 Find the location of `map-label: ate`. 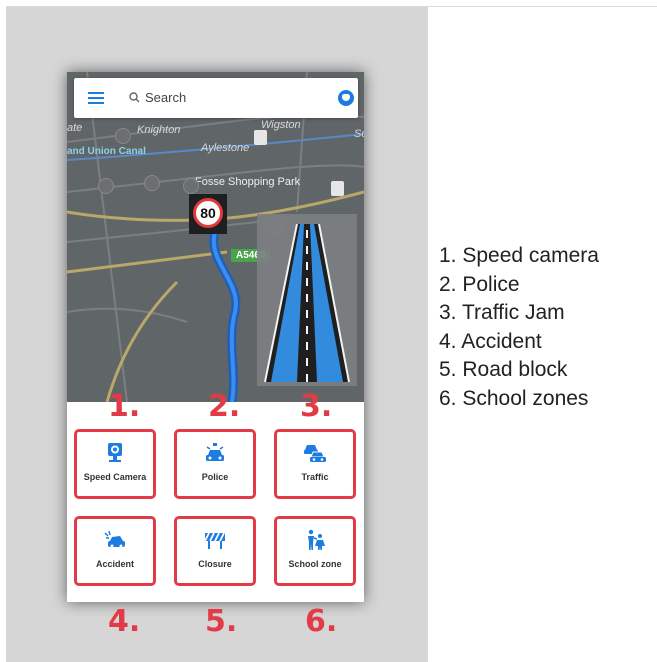

map-label: ate is located at coordinates (75, 128).